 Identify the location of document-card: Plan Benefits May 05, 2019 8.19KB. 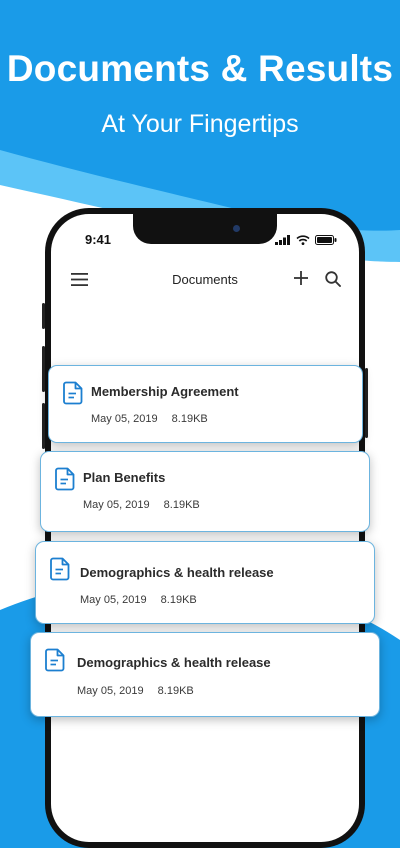
(205, 491).